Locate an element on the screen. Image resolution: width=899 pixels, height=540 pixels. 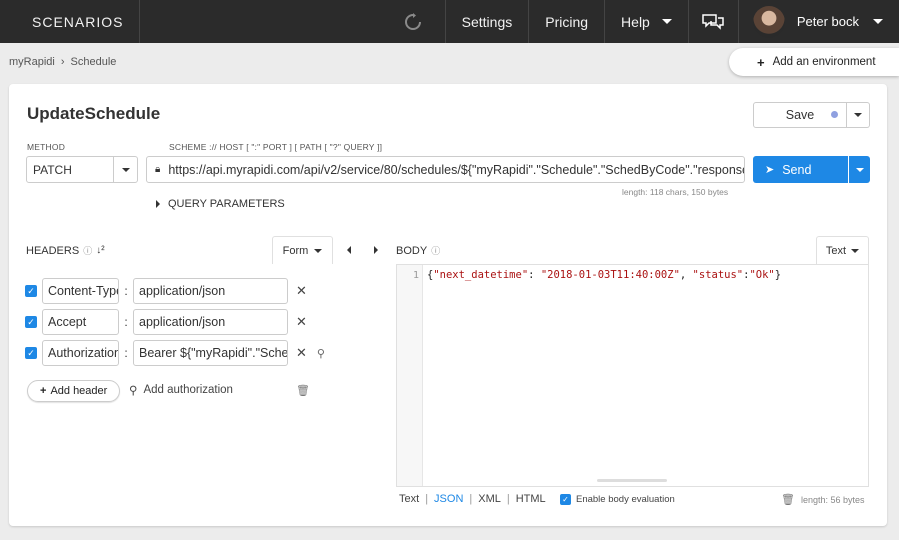
add-environment-button: + Add an environment is located at coordinates (814, 62).